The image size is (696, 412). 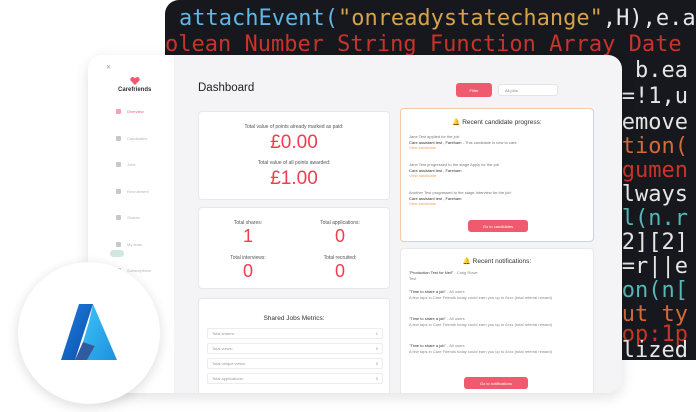 What do you see at coordinates (137, 138) in the screenshot?
I see `sidebar-item-label: Candidates` at bounding box center [137, 138].